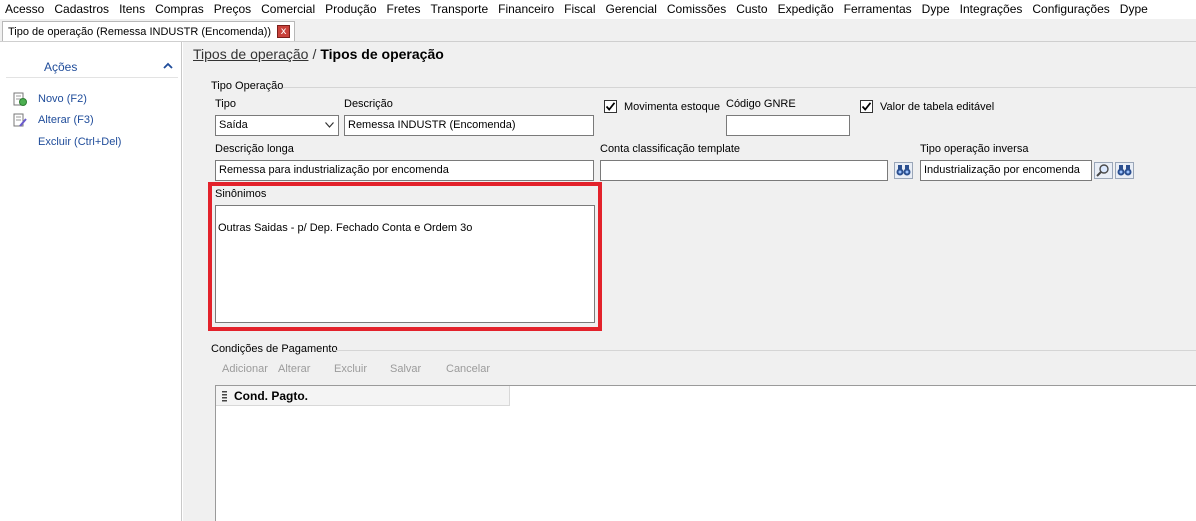 This screenshot has height=521, width=1196. I want to click on chevron-down-icon, so click(329, 125).